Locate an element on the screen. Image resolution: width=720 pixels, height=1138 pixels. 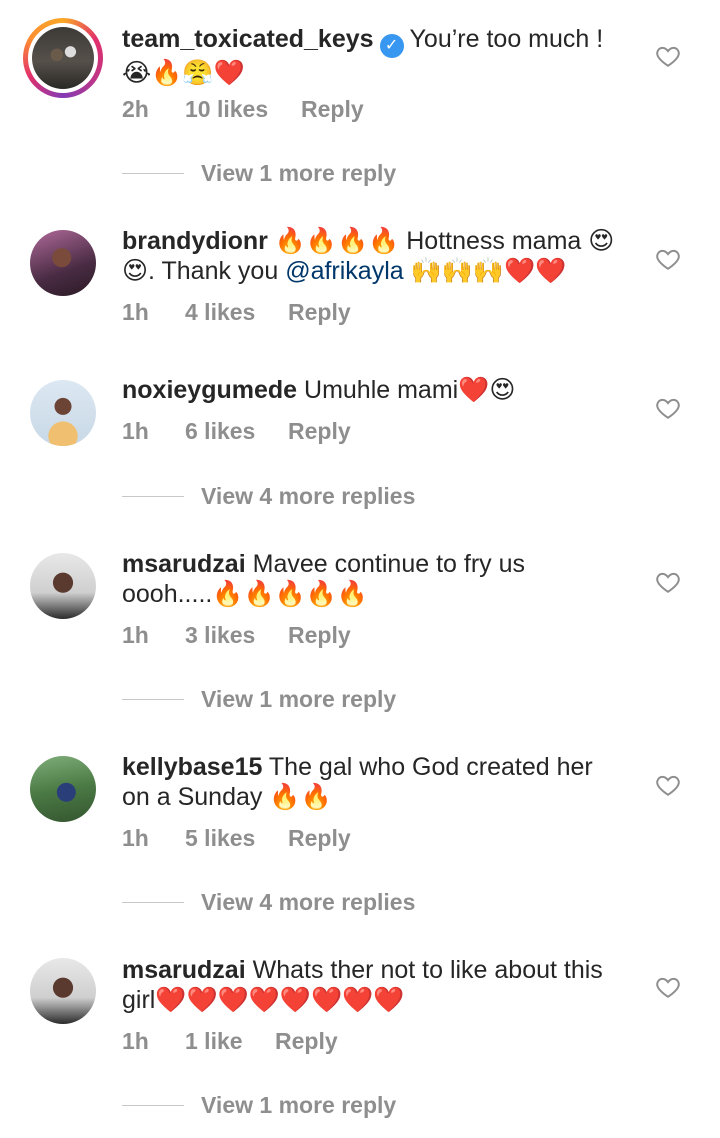
mention-link: @afrikayla is located at coordinates (344, 271).